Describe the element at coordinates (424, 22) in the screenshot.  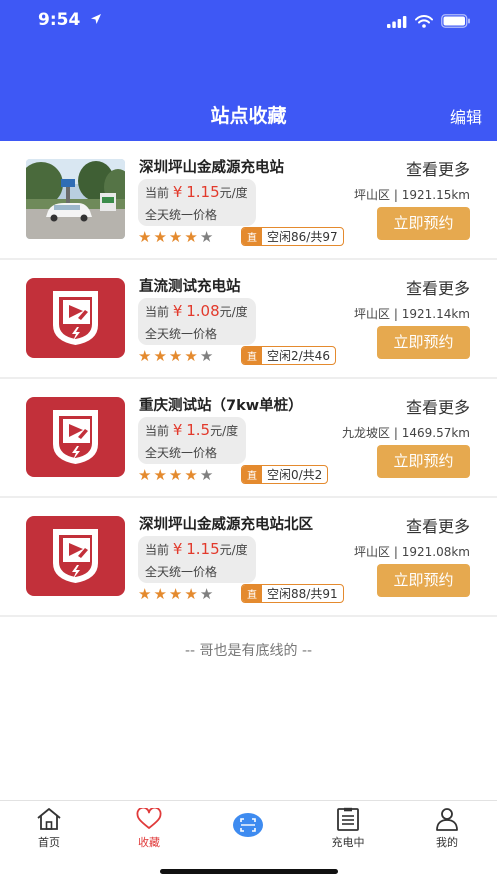
I see `wifi-icon` at that location.